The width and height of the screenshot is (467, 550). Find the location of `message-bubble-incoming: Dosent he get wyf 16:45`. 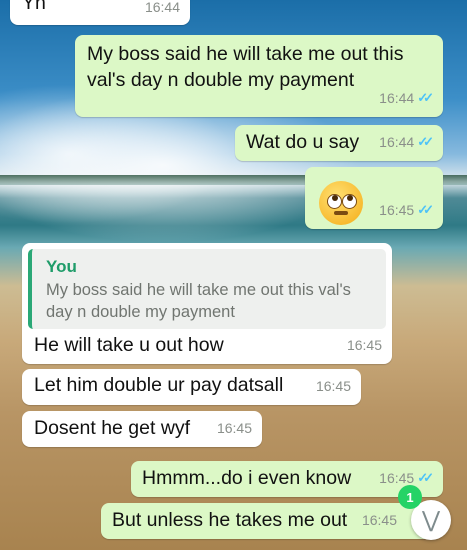

message-bubble-incoming: Dosent he get wyf 16:45 is located at coordinates (142, 429).